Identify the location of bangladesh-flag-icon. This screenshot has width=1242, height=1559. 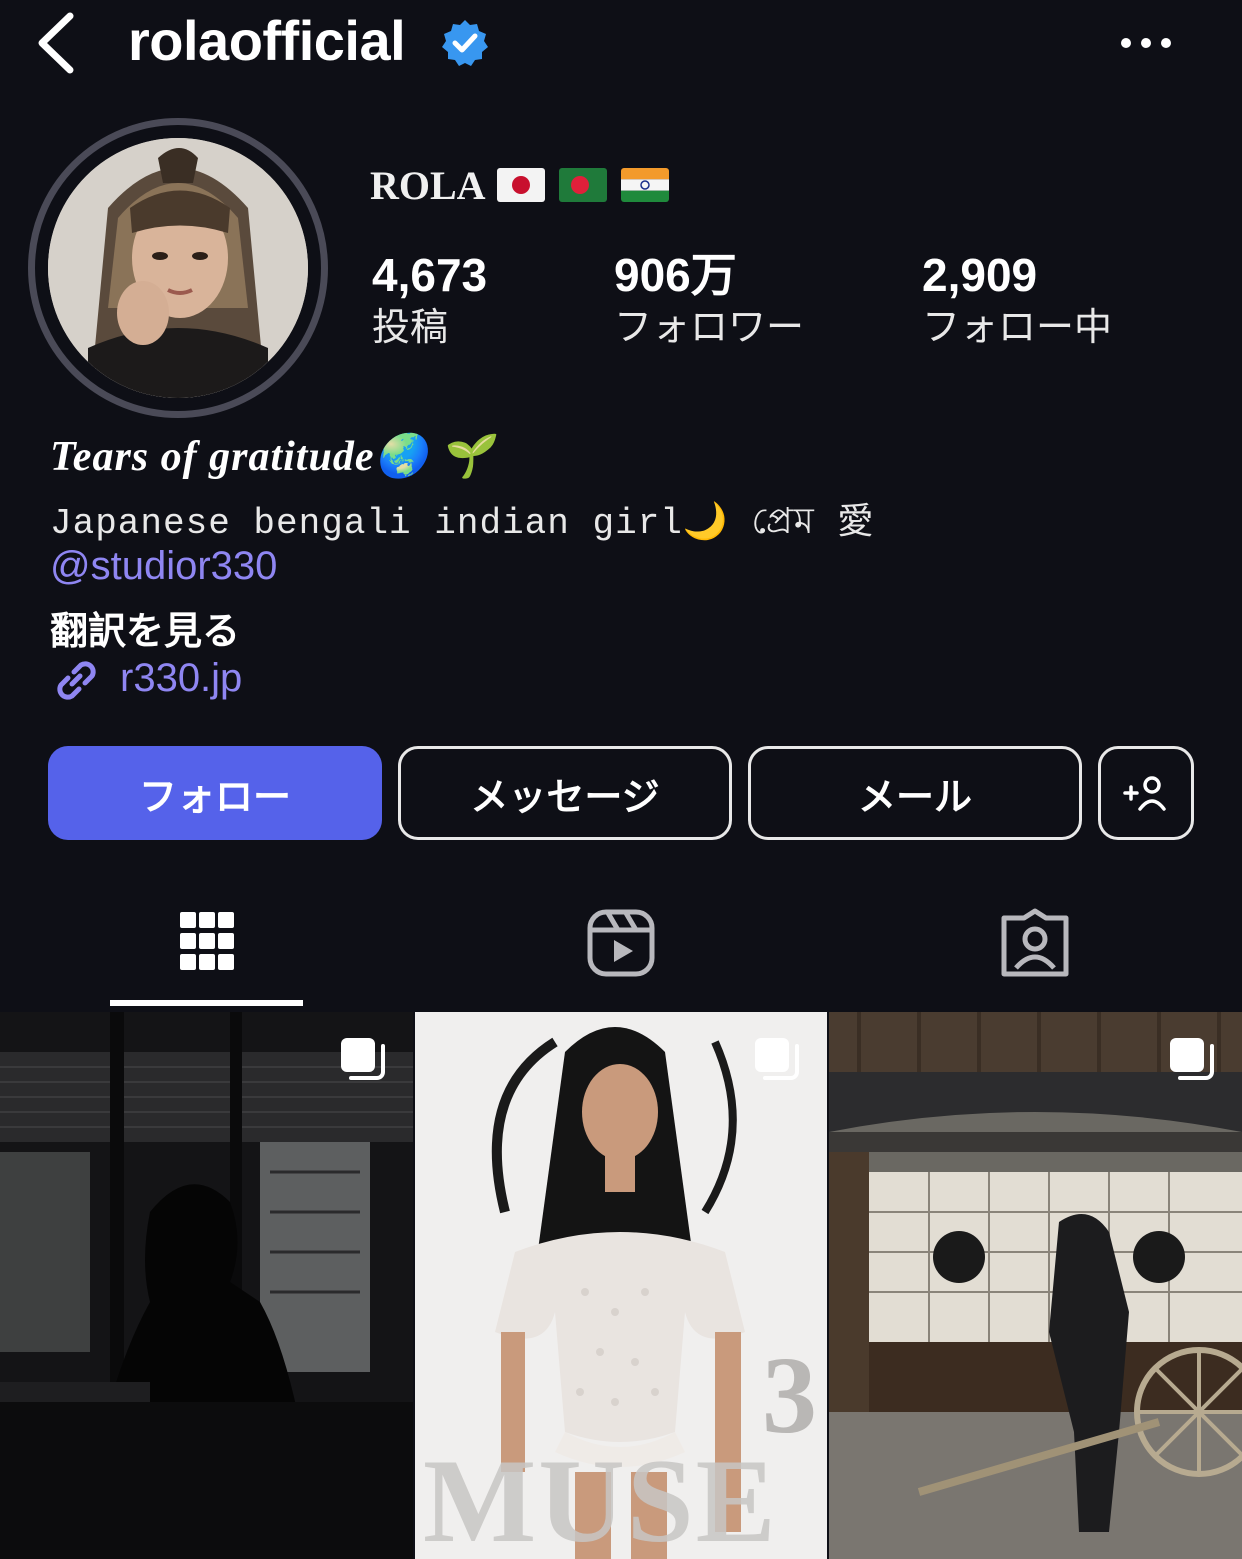
(583, 185).